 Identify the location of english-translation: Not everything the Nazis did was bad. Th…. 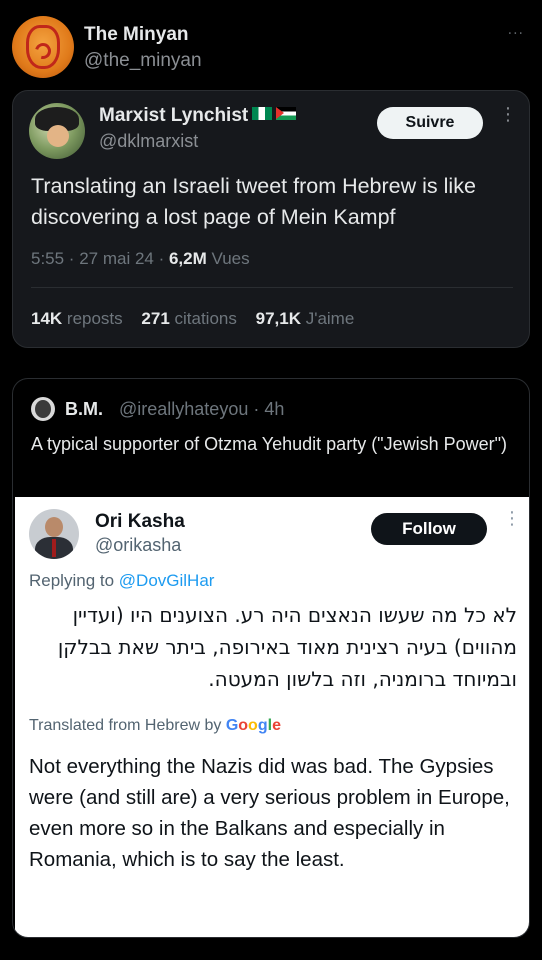
(269, 813).